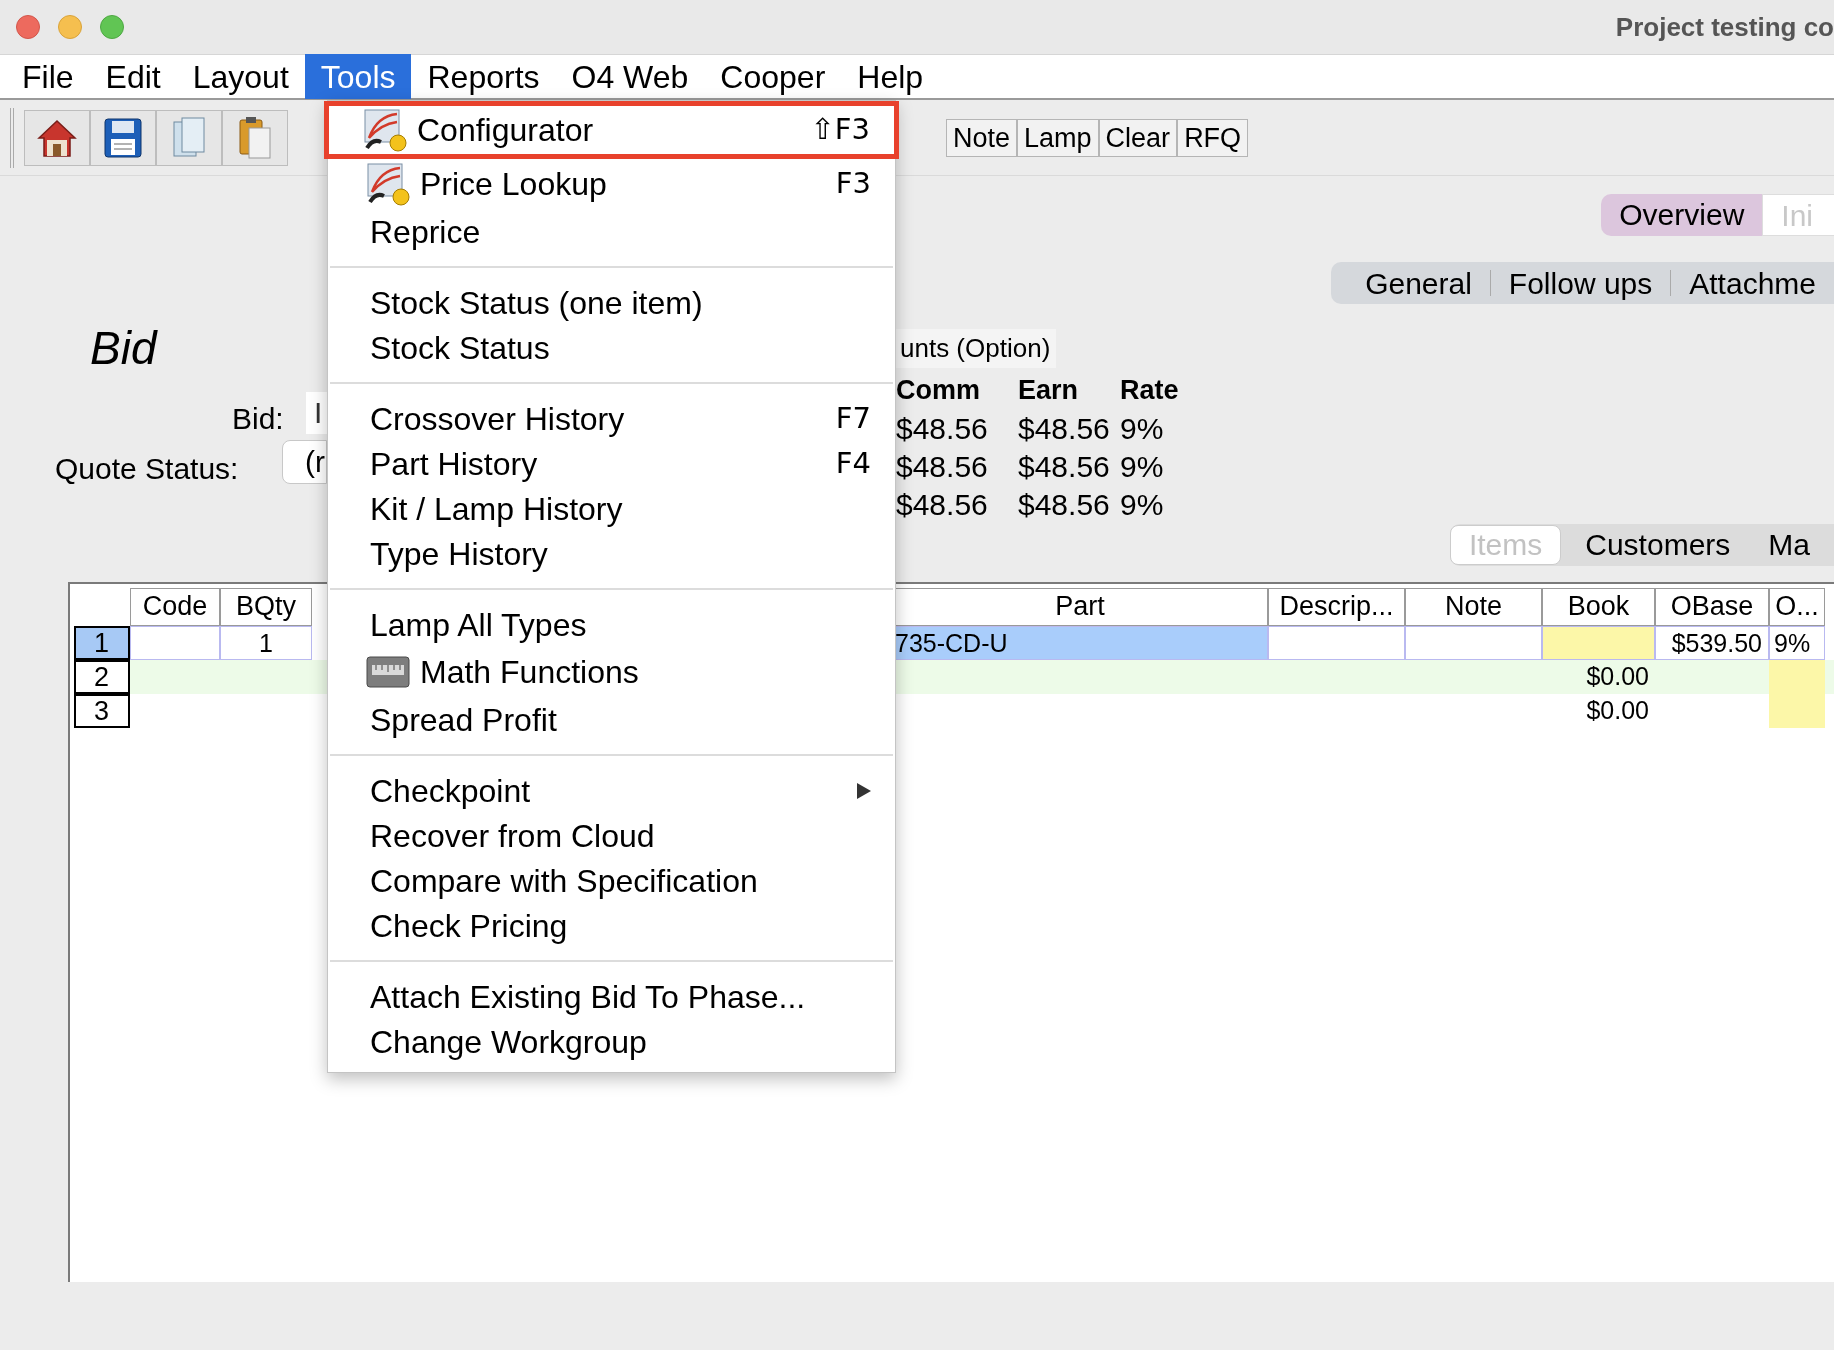 This screenshot has width=1834, height=1350. Describe the element at coordinates (1418, 282) in the screenshot. I see `tab: General` at that location.